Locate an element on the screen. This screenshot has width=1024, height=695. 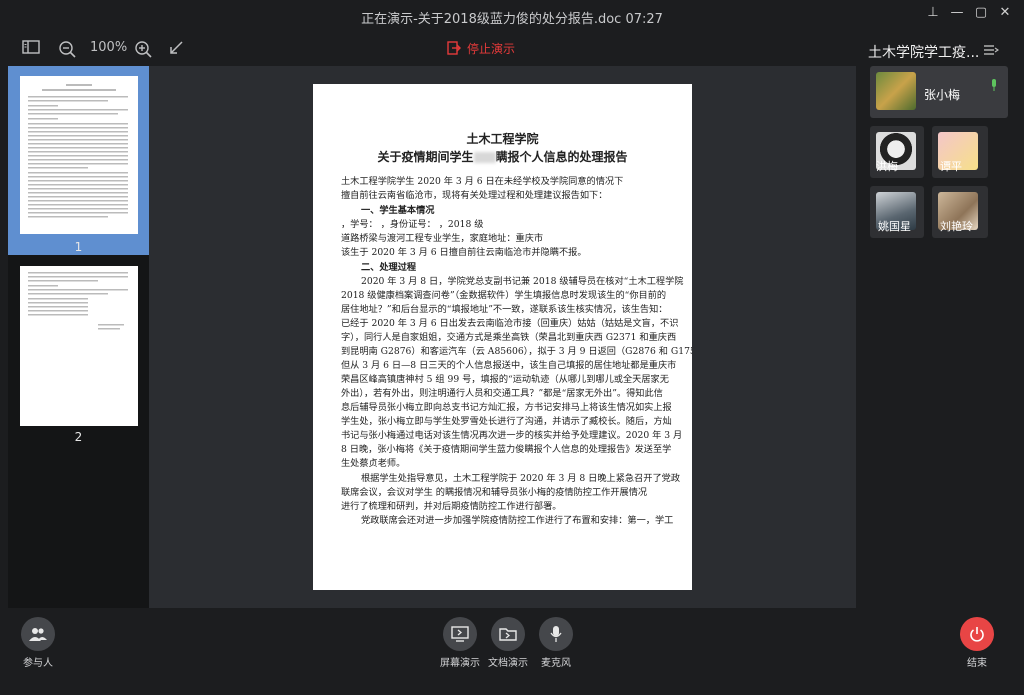
power-icon is located at coordinates (977, 634).